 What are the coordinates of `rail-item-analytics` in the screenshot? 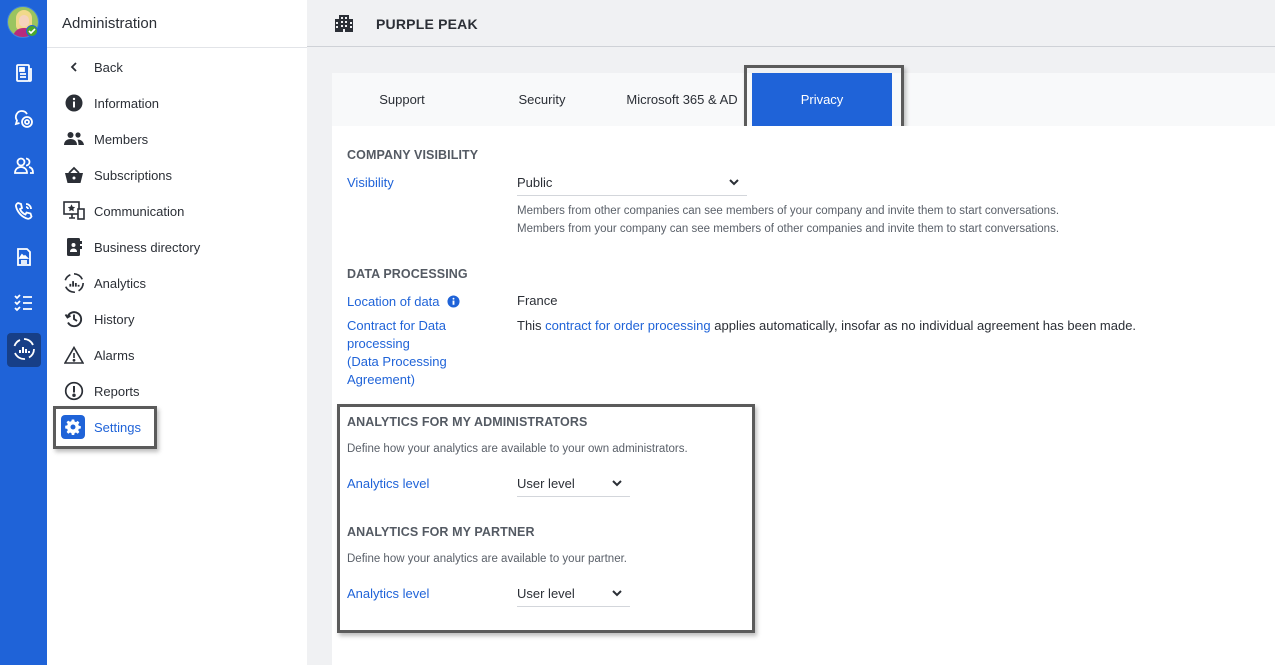 It's located at (24, 350).